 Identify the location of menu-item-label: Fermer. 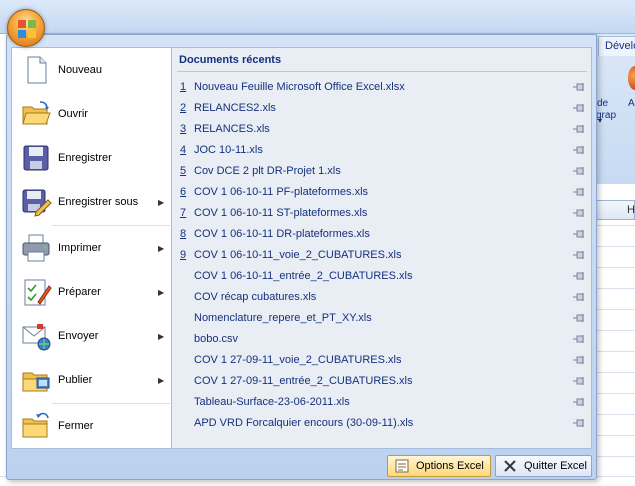
(76, 426).